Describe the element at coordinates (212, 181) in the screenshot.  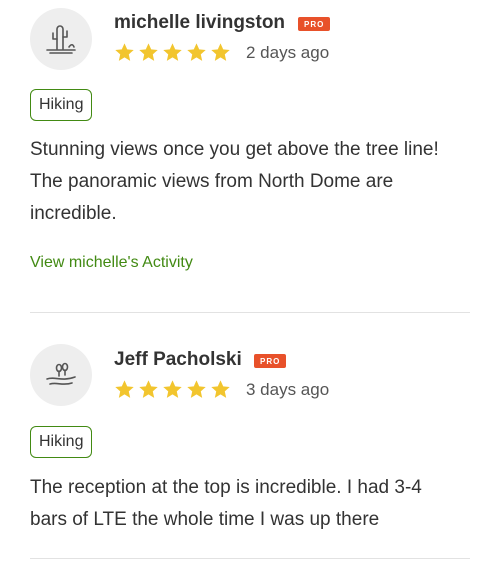
I see `review-text-line: The panoramic views from North Dome are` at that location.